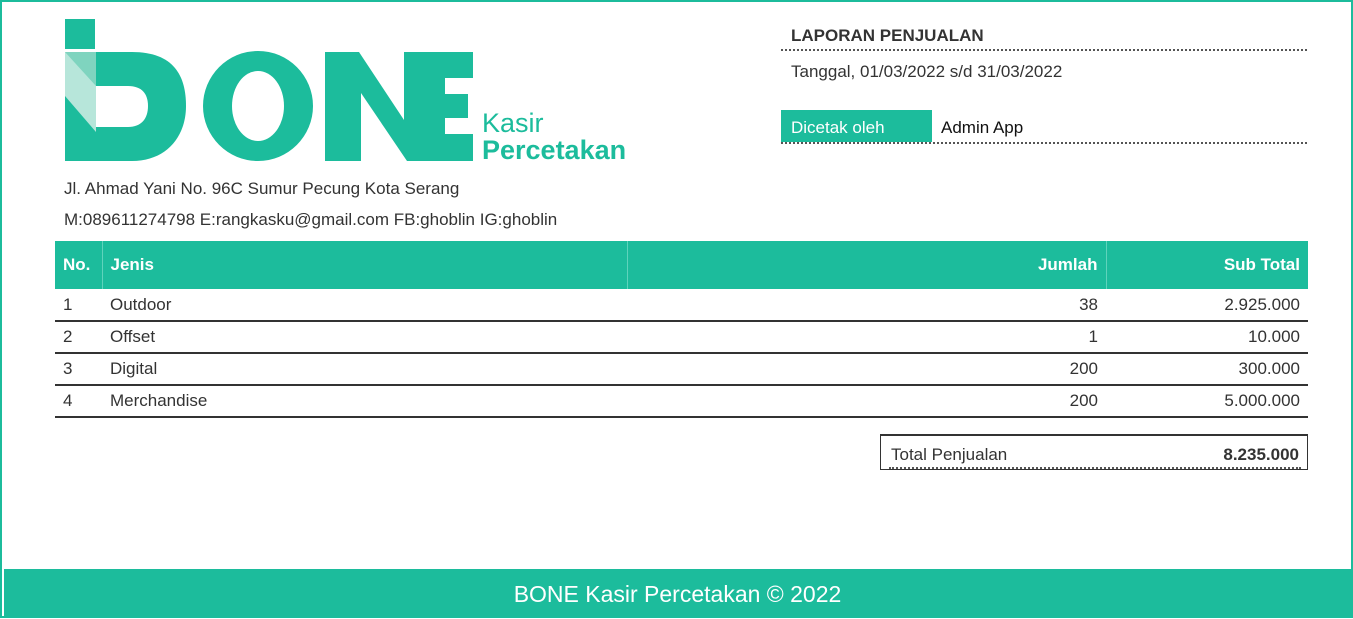 Image resolution: width=1353 pixels, height=619 pixels. I want to click on table-row: 1 Outdoor 38 2.925.000, so click(681, 305).